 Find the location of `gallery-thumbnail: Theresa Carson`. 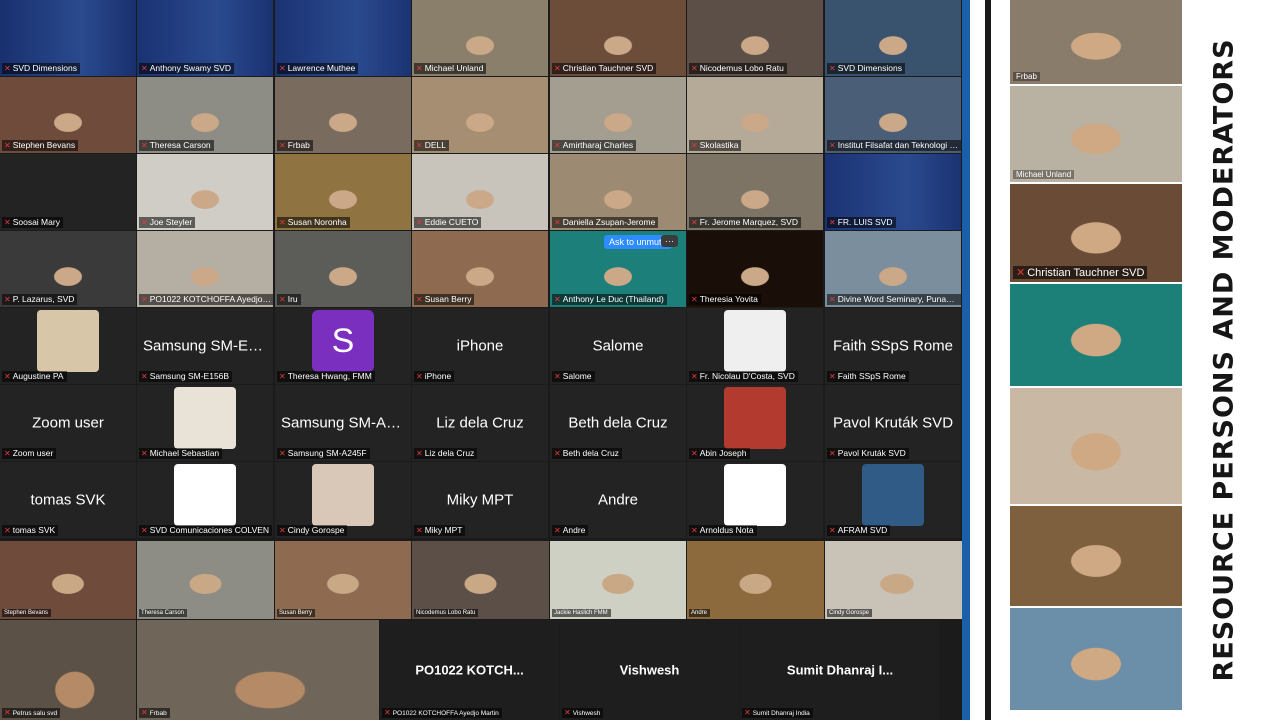

gallery-thumbnail: Theresa Carson is located at coordinates (205, 580).